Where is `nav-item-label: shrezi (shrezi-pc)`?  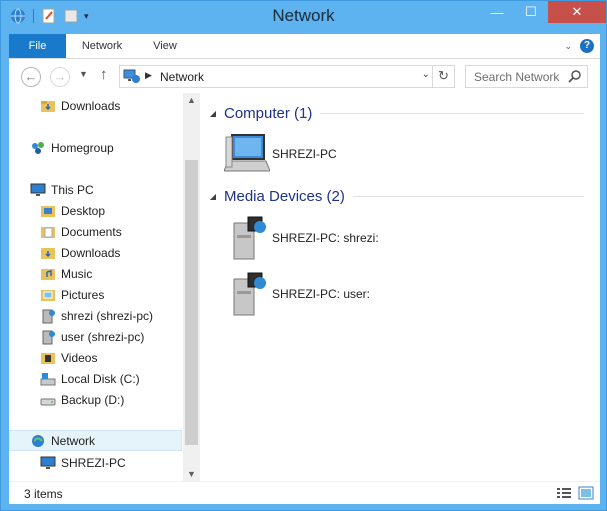 nav-item-label: shrezi (shrezi-pc) is located at coordinates (107, 315).